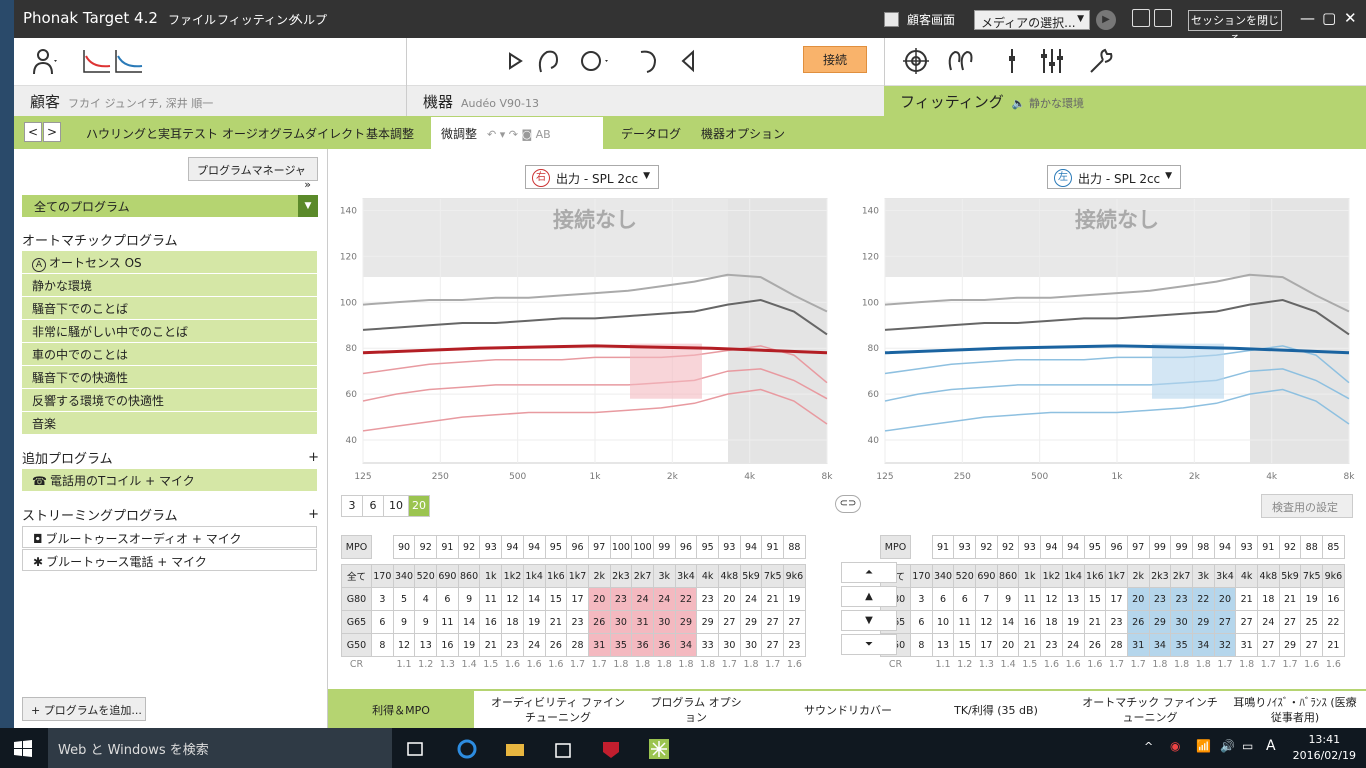 The image size is (1366, 768). I want to click on hand-touch-icon, so click(594, 61).